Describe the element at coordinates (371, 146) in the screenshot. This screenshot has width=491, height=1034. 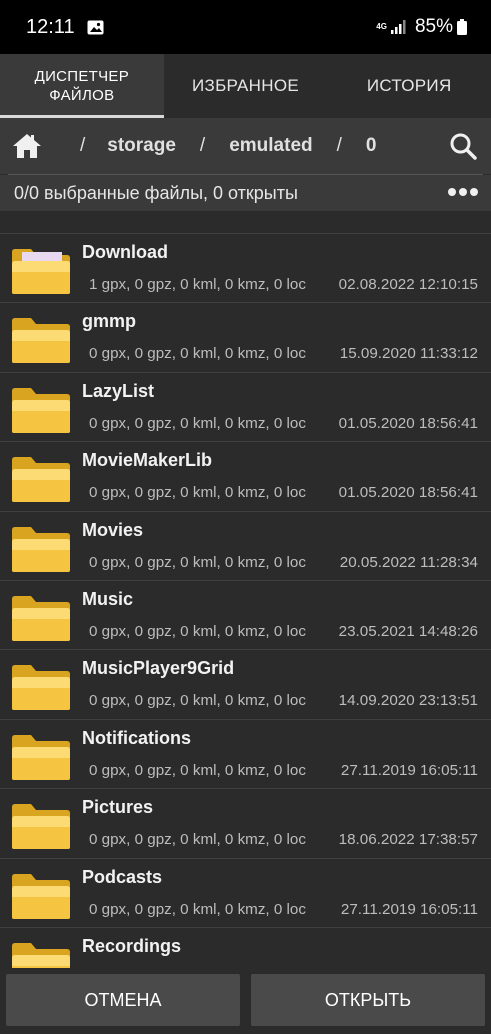
I see `path-segment-0: 0` at that location.